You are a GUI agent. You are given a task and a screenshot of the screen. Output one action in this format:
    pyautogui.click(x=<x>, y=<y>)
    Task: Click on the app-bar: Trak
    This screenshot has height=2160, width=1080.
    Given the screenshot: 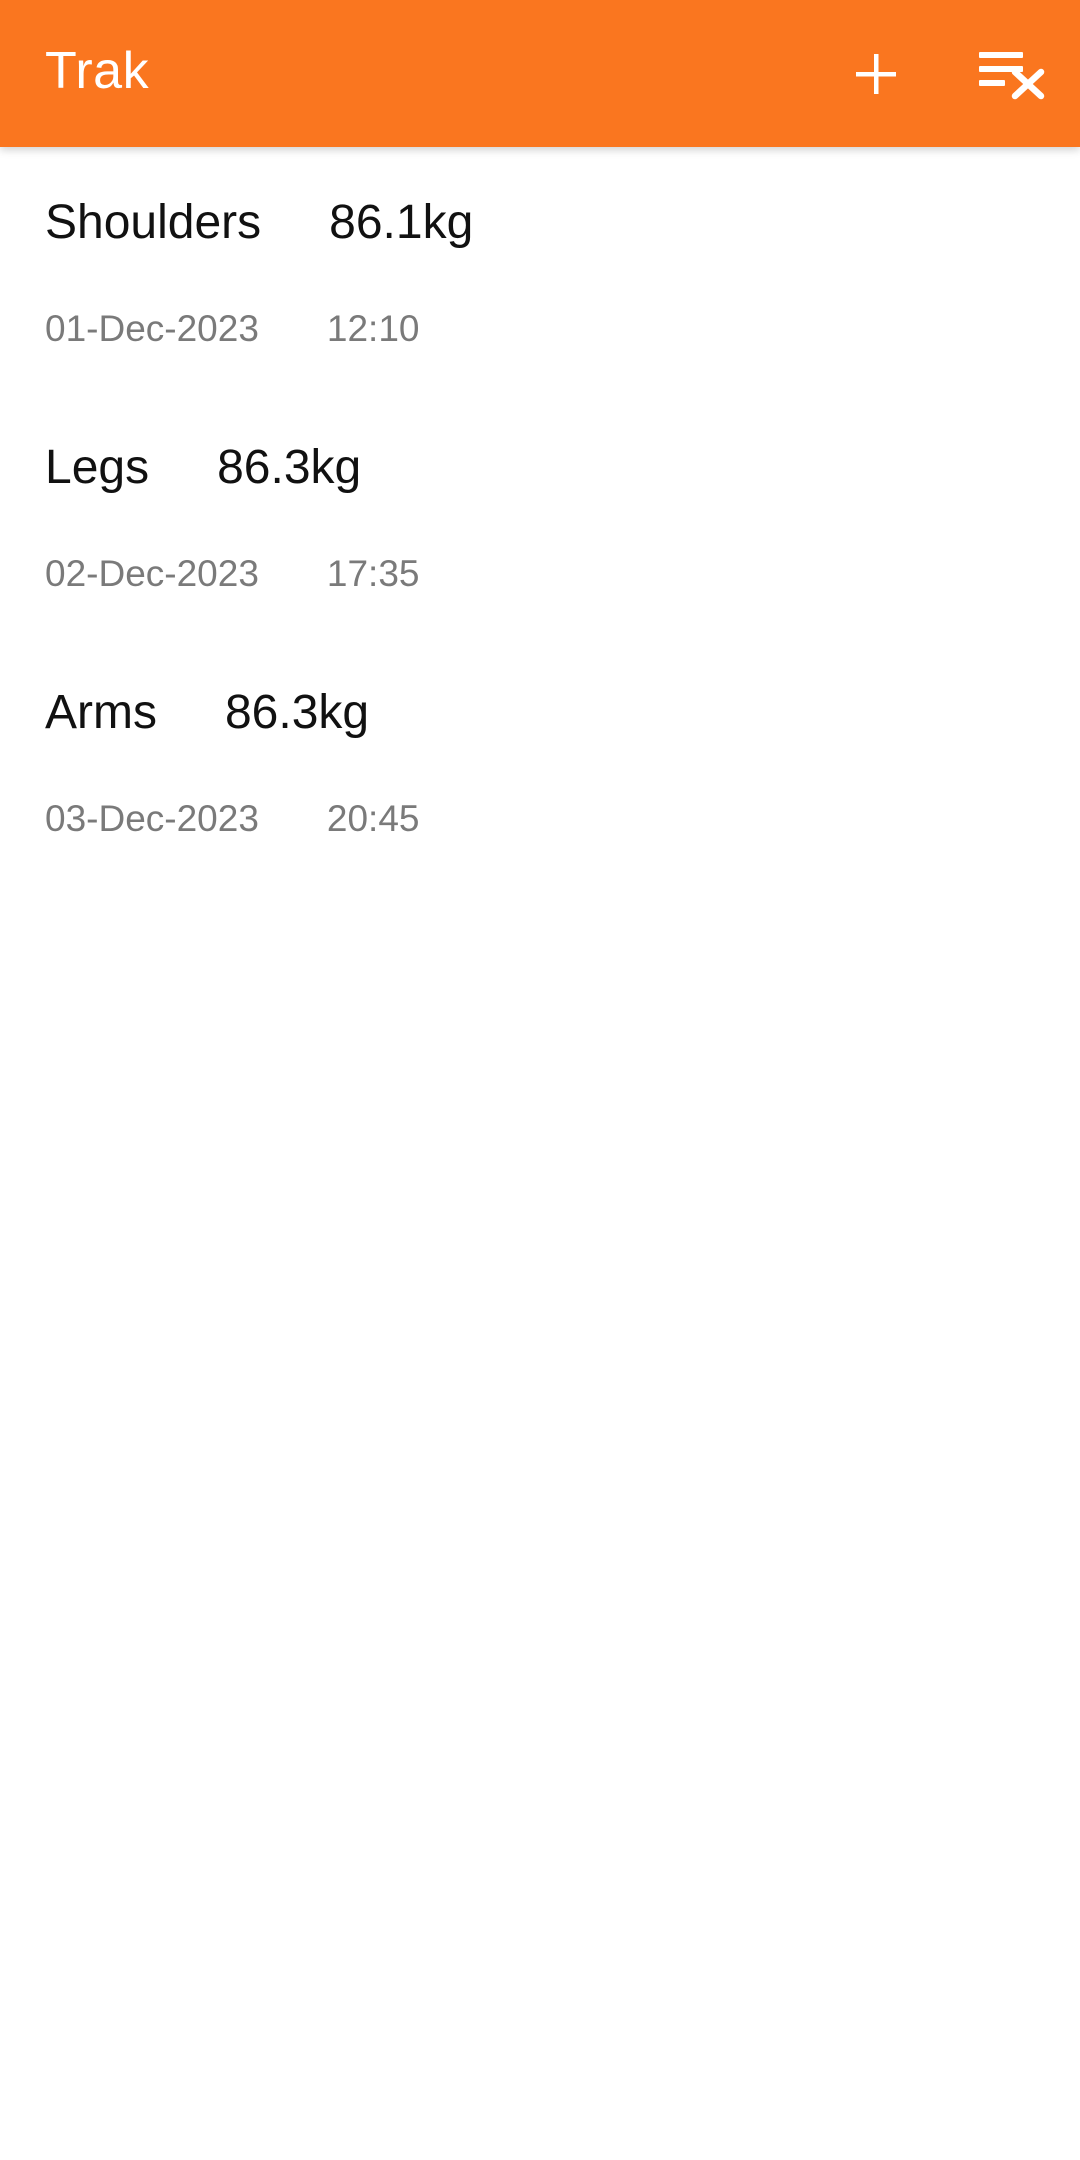 What is the action you would take?
    pyautogui.click(x=540, y=73)
    